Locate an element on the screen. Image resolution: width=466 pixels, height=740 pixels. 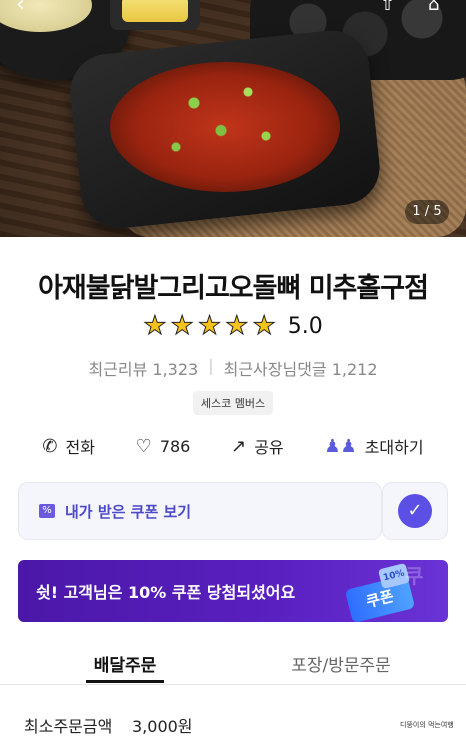
watermark: 디뚱이의 먹는여행 is located at coordinates (427, 725).